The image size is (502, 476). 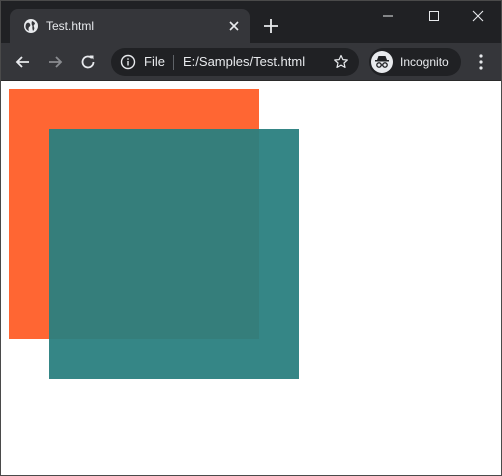 I want to click on minimize-button, so click(x=388, y=16).